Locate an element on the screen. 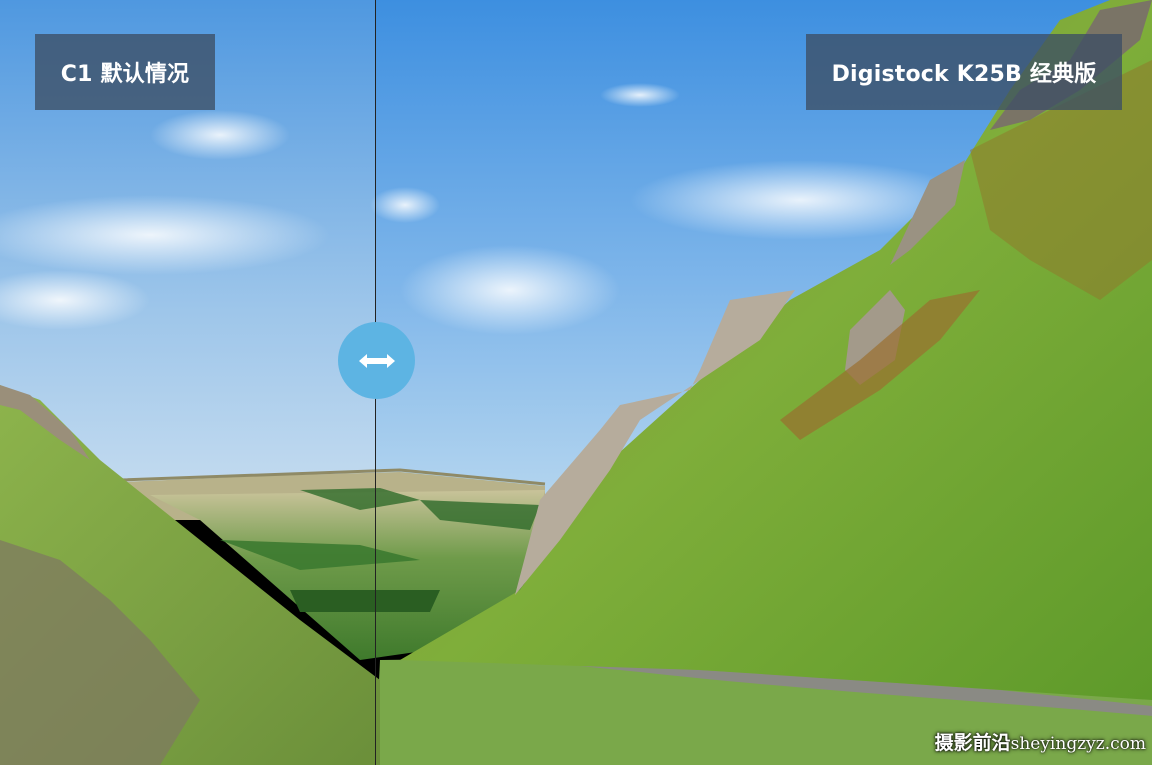 Image resolution: width=1152 pixels, height=765 pixels. comparison-slider-handle is located at coordinates (376, 360).